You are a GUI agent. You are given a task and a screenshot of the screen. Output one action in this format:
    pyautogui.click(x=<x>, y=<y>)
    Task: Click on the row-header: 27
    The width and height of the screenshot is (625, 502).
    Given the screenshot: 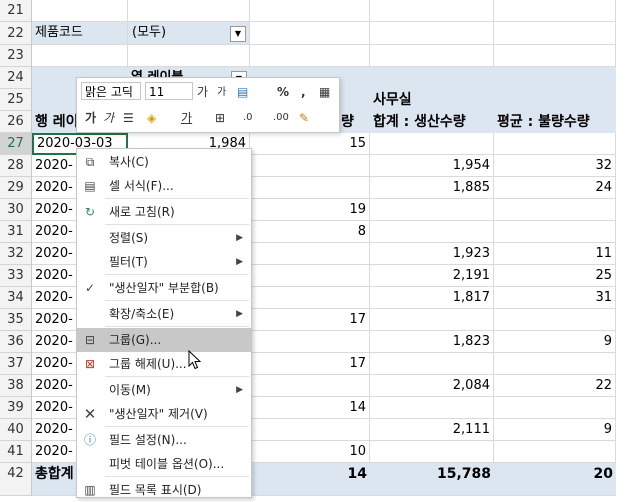 What is the action you would take?
    pyautogui.click(x=16, y=144)
    